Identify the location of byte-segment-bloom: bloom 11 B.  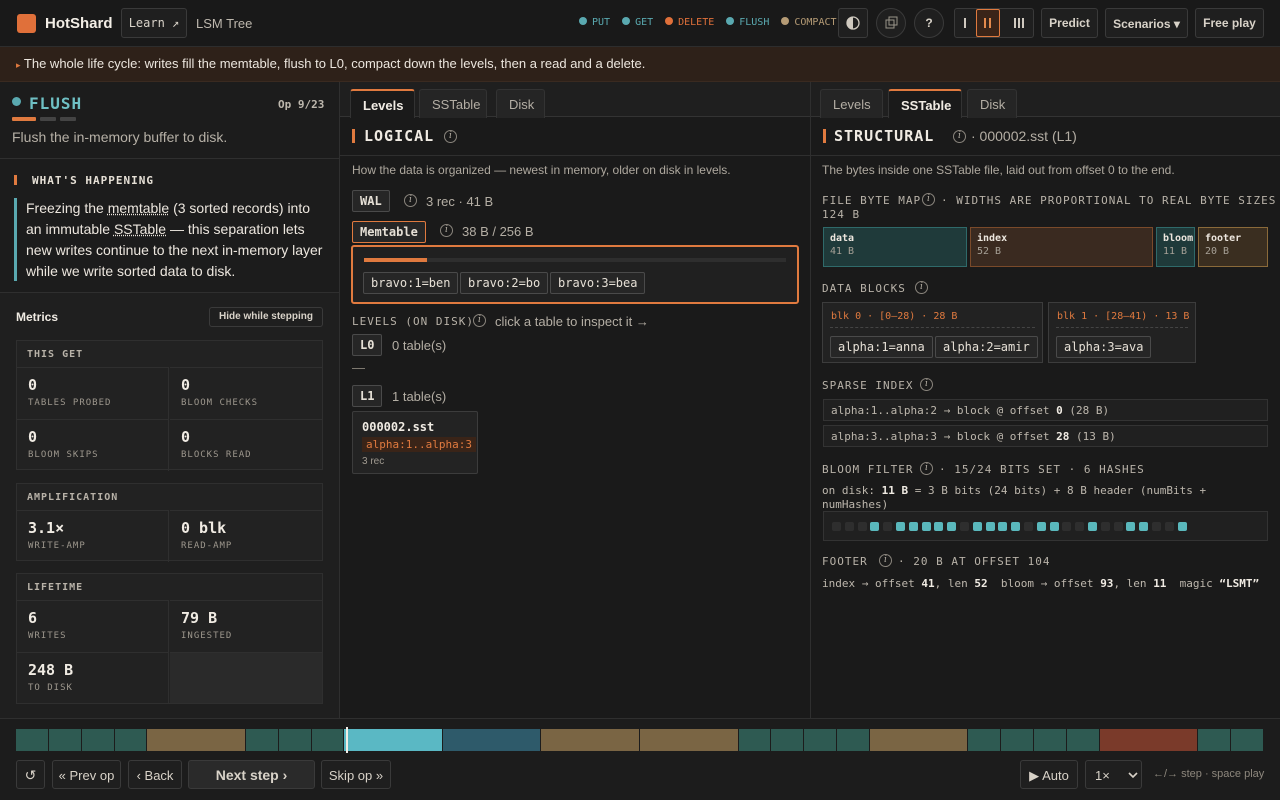
(1175, 247).